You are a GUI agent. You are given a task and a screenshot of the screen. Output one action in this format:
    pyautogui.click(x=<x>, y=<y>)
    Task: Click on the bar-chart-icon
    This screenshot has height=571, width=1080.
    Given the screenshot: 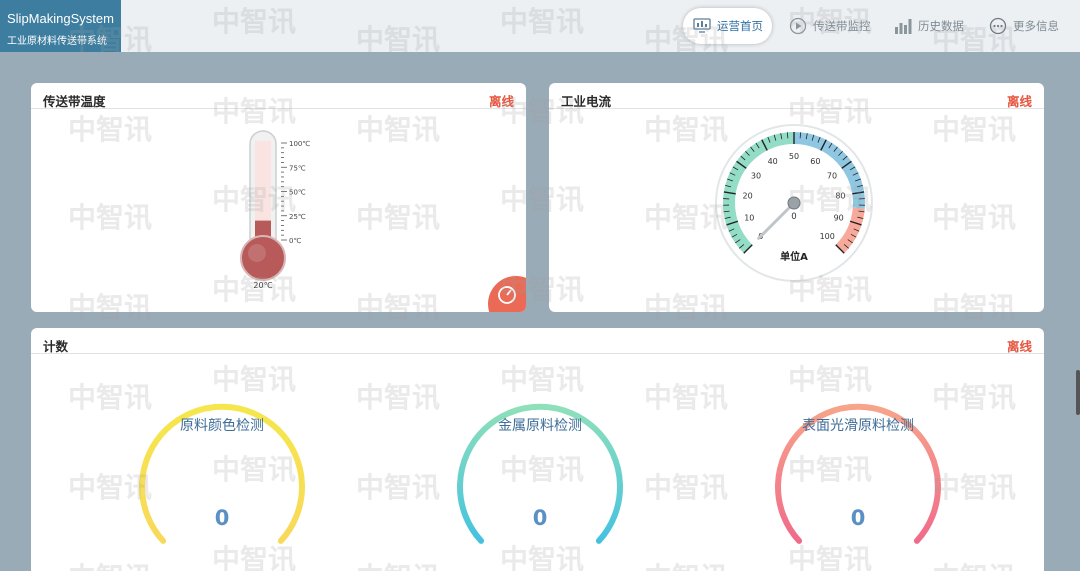 What is the action you would take?
    pyautogui.click(x=903, y=26)
    